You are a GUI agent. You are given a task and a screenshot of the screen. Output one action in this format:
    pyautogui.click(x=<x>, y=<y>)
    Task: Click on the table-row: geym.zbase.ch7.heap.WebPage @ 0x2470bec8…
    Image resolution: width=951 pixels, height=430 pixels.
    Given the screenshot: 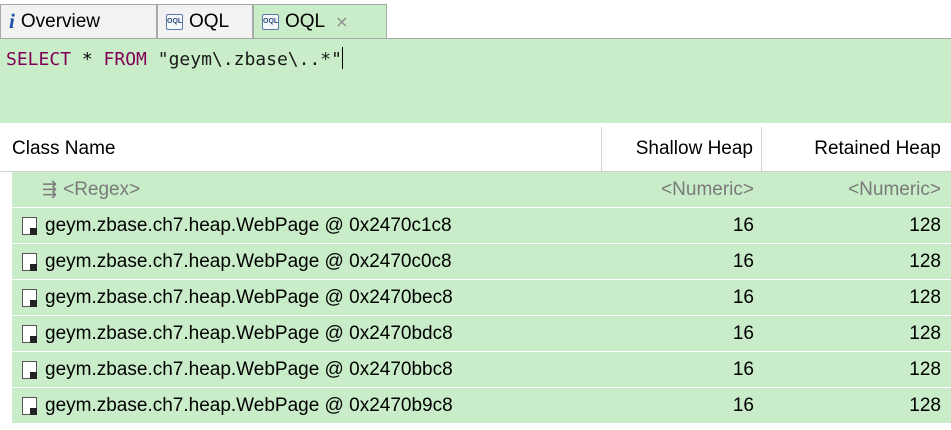 What is the action you would take?
    pyautogui.click(x=481, y=298)
    